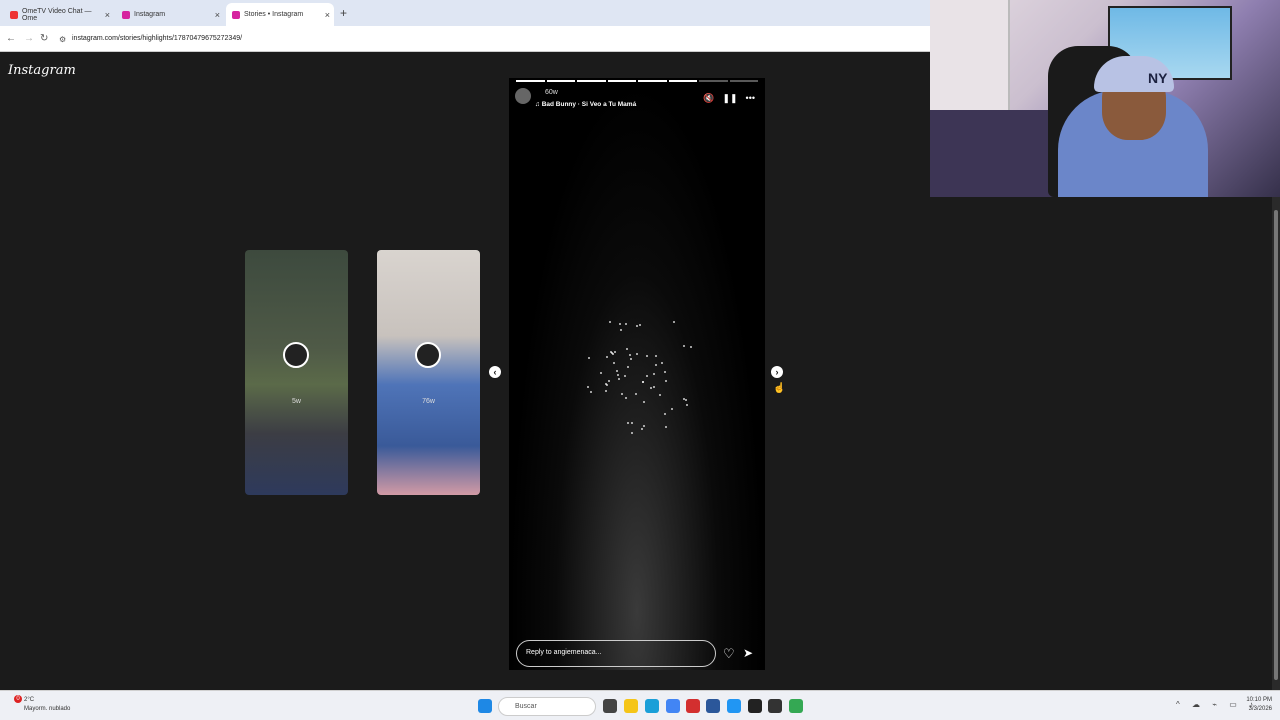  I want to click on task-view-icon, so click(610, 706).